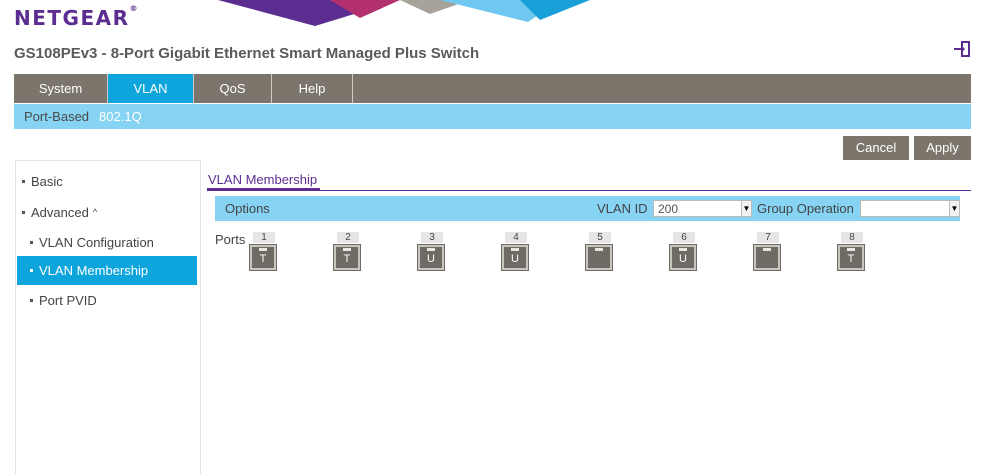 The image size is (987, 474). What do you see at coordinates (587, 208) in the screenshot?
I see `options-bar: Options VLAN ID 200 ▼ Group Operation ▼` at bounding box center [587, 208].